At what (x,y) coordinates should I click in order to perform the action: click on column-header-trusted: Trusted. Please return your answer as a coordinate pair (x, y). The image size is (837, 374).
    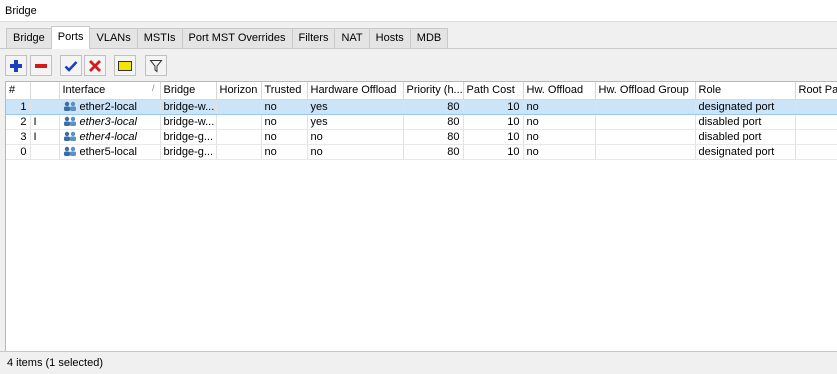
    Looking at the image, I should click on (284, 91).